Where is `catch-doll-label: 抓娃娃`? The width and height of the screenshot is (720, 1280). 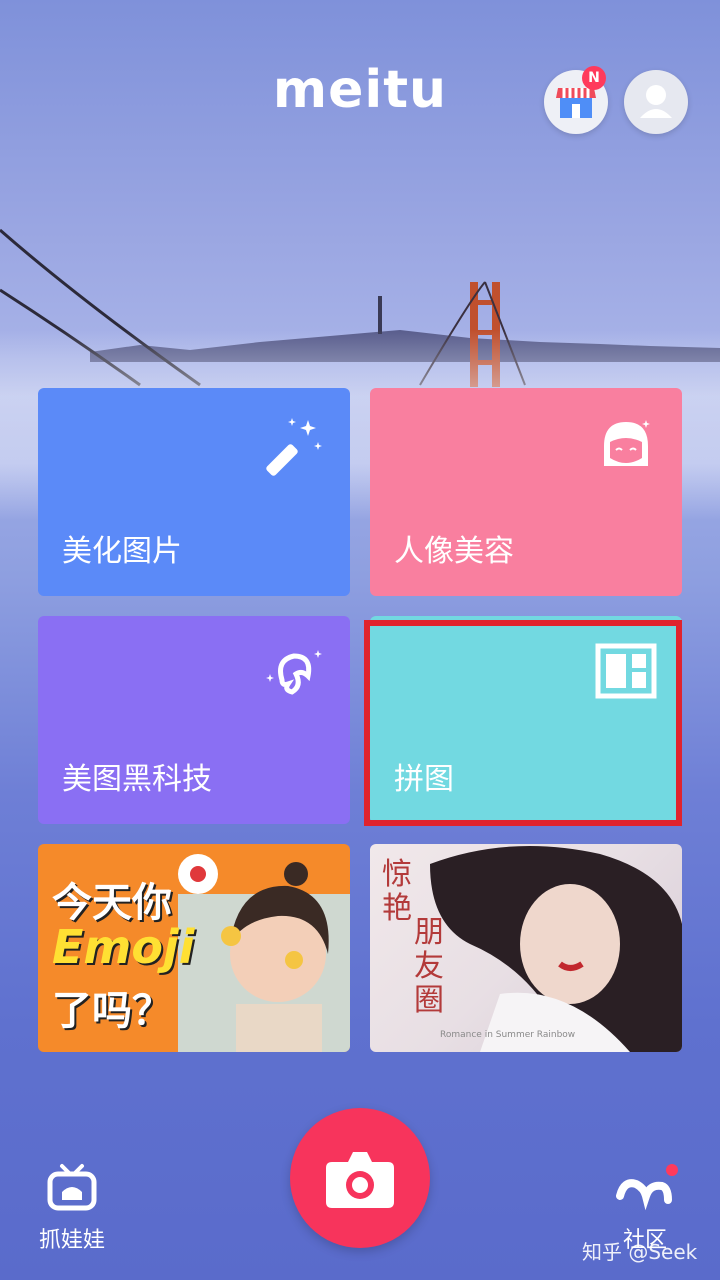
catch-doll-label: 抓娃娃 is located at coordinates (71, 1240).